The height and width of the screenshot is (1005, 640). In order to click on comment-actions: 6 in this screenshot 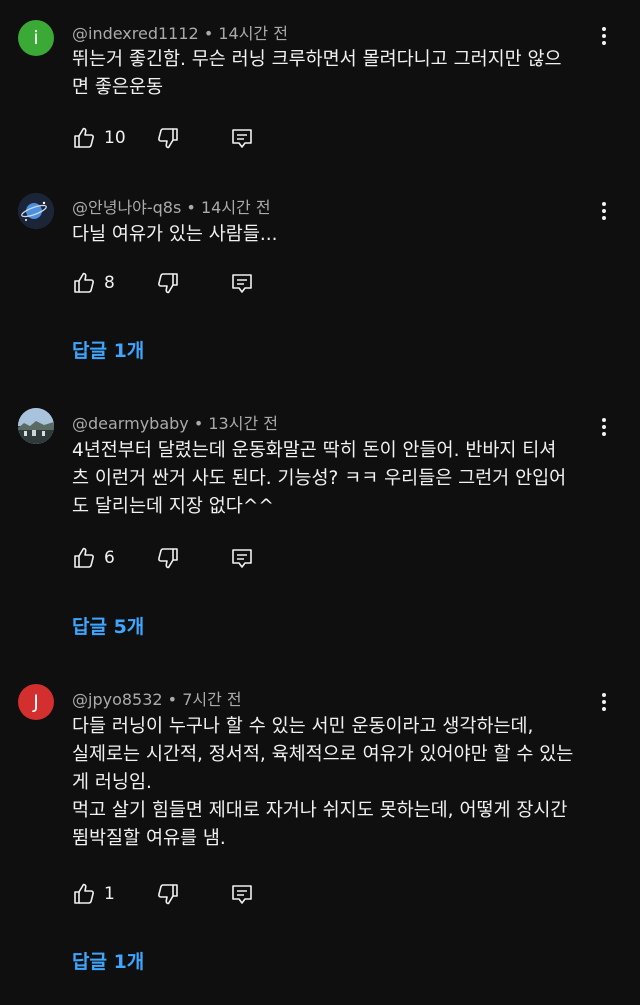, I will do `click(182, 560)`.